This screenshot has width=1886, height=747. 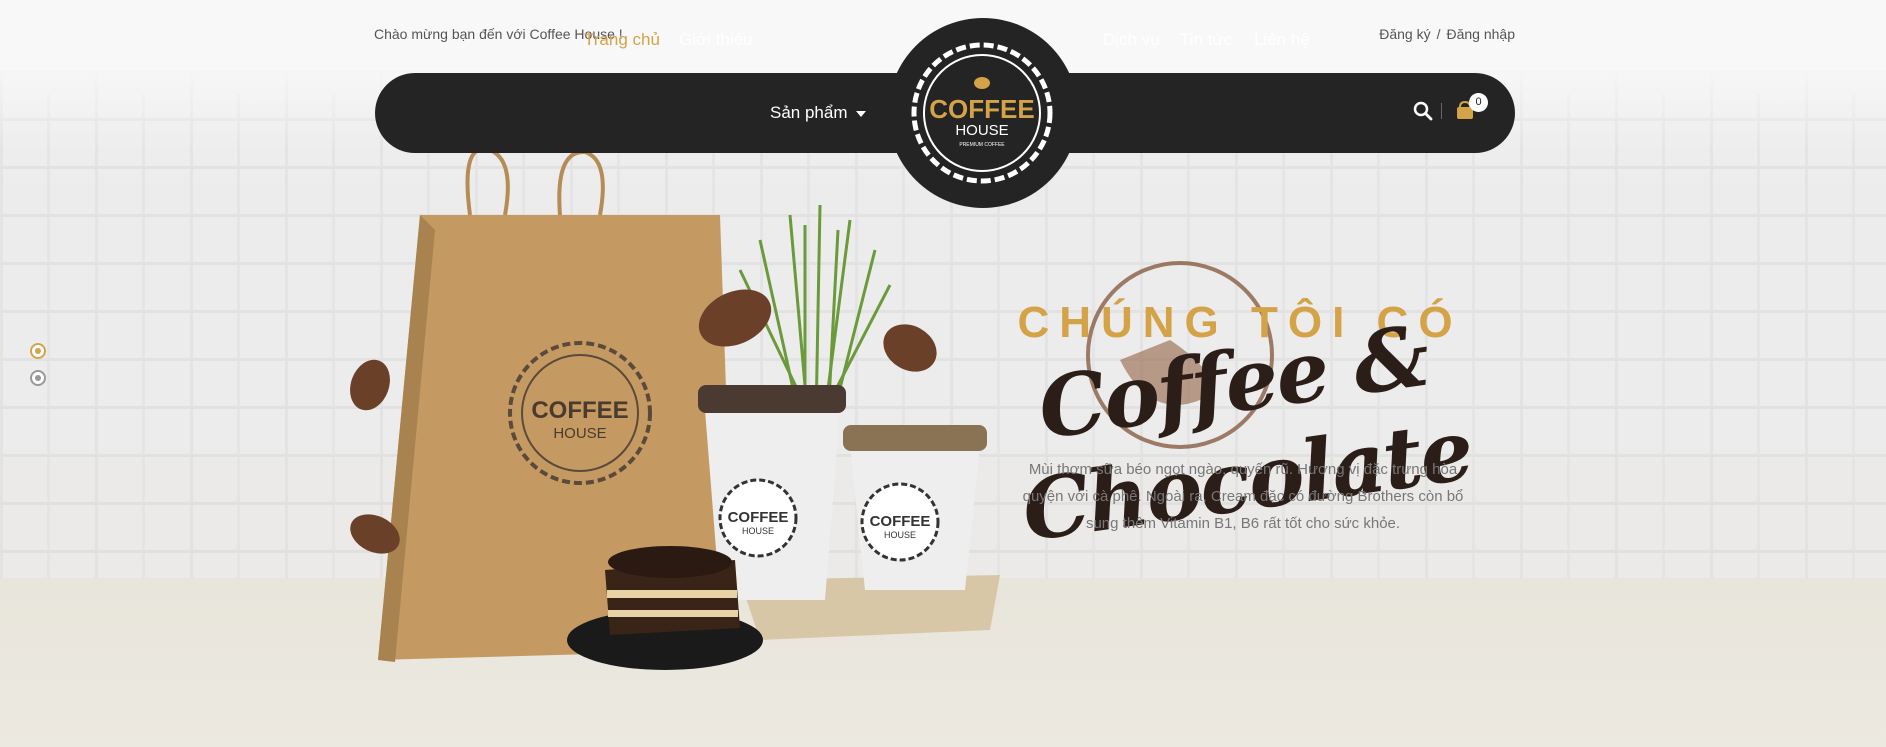 What do you see at coordinates (1282, 40) in the screenshot?
I see `nav-contact: Liên hệ` at bounding box center [1282, 40].